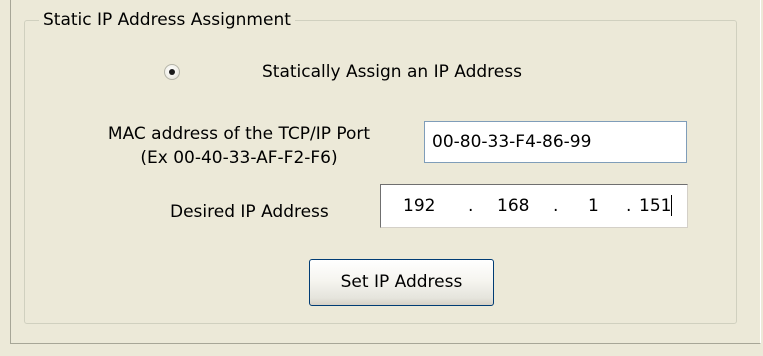 This screenshot has width=763, height=356. I want to click on ip-octet-1: 192, so click(419, 206).